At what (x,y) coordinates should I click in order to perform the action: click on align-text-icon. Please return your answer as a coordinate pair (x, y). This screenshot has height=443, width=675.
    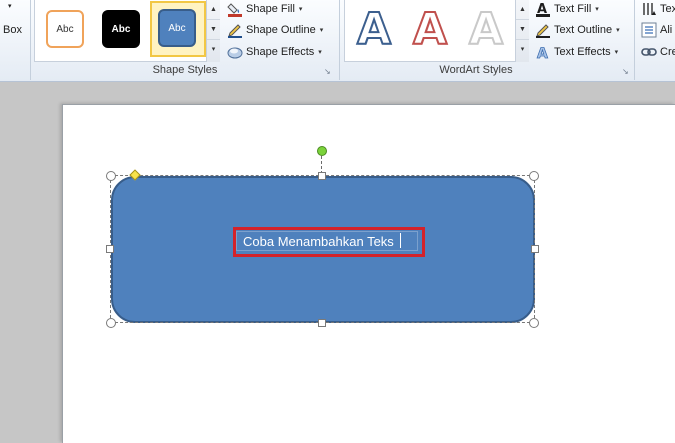
    Looking at the image, I should click on (649, 30).